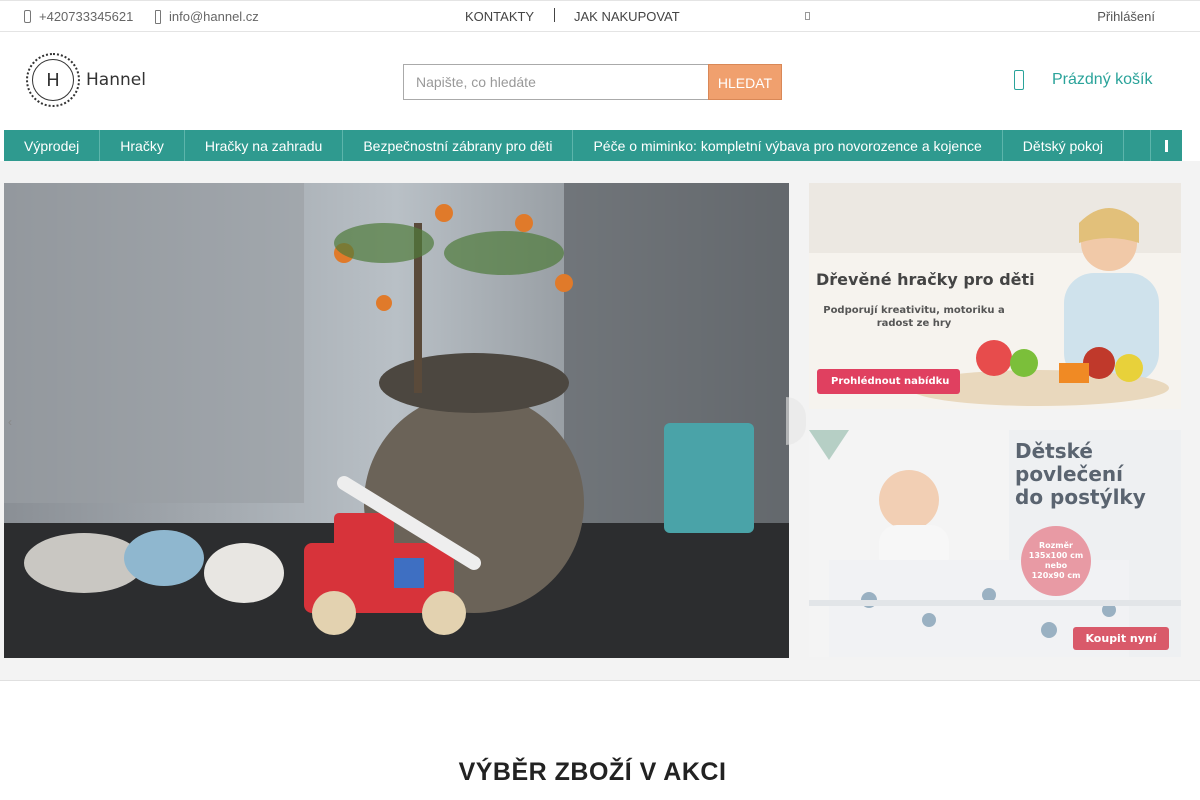  I want to click on bedding-title: Dětské povlečení do postýlky, so click(1080, 474).